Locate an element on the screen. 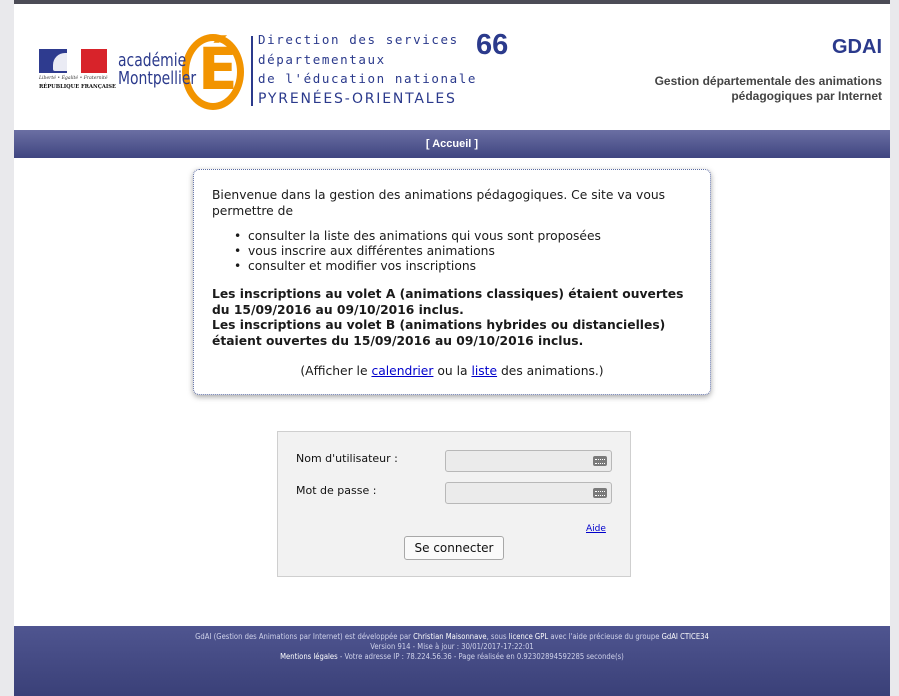  home-link: [ Accueil ] is located at coordinates (452, 144).